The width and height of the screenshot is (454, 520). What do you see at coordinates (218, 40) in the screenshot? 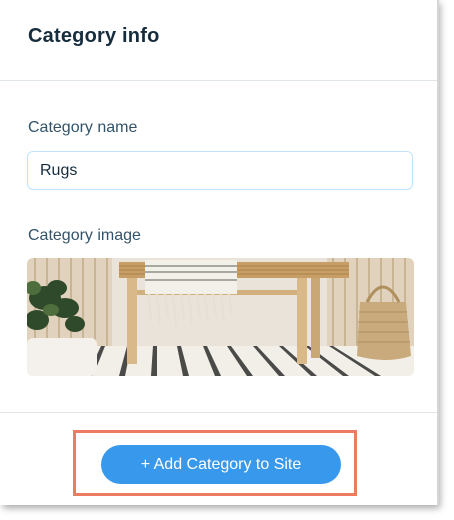
I see `panel-header: Category info` at bounding box center [218, 40].